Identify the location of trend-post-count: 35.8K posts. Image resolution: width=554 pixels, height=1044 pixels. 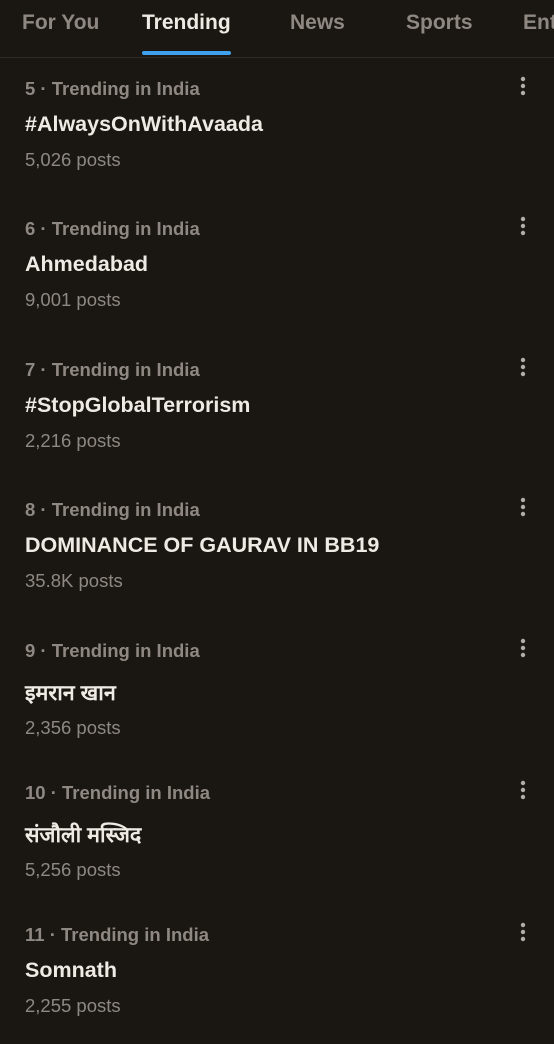
(74, 580).